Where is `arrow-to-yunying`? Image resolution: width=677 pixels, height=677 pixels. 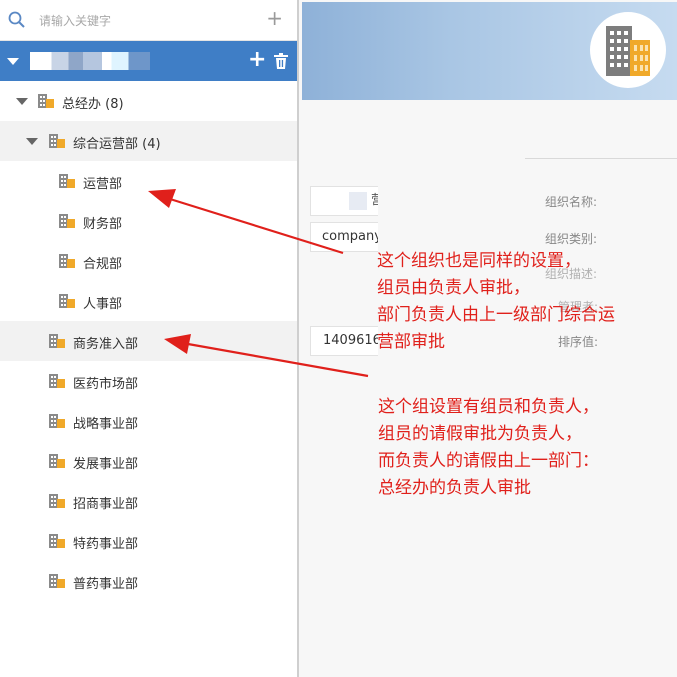
arrow-to-yunying is located at coordinates (256, 226).